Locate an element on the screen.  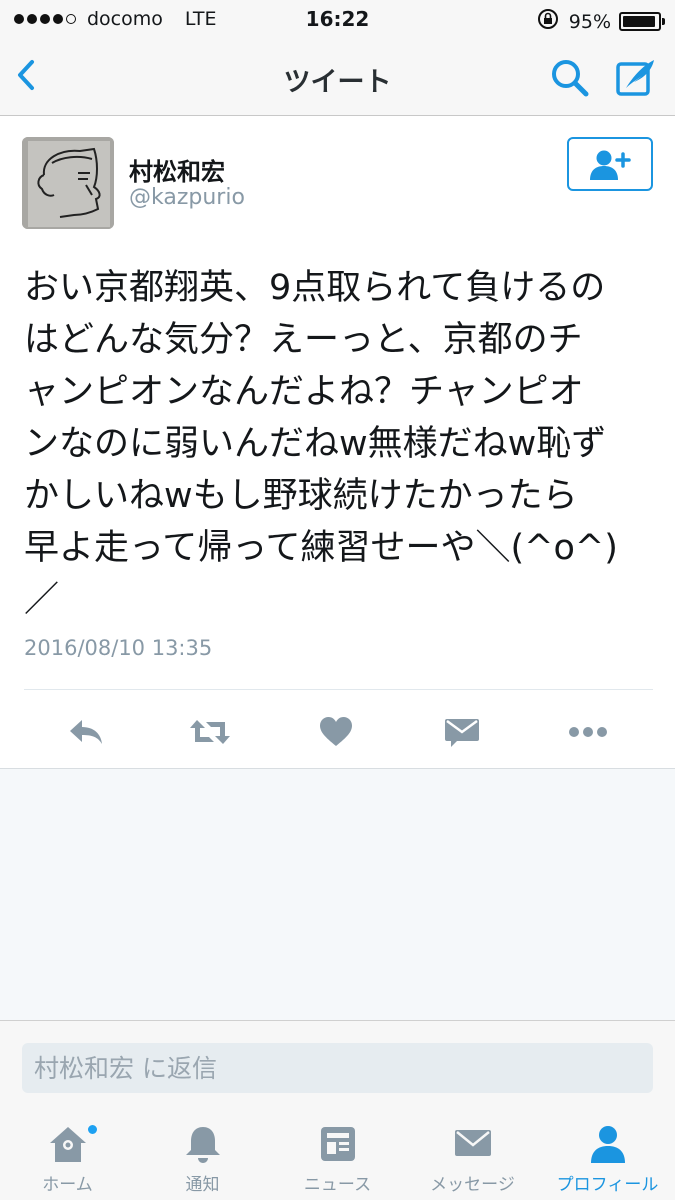
compose-button is located at coordinates (636, 78).